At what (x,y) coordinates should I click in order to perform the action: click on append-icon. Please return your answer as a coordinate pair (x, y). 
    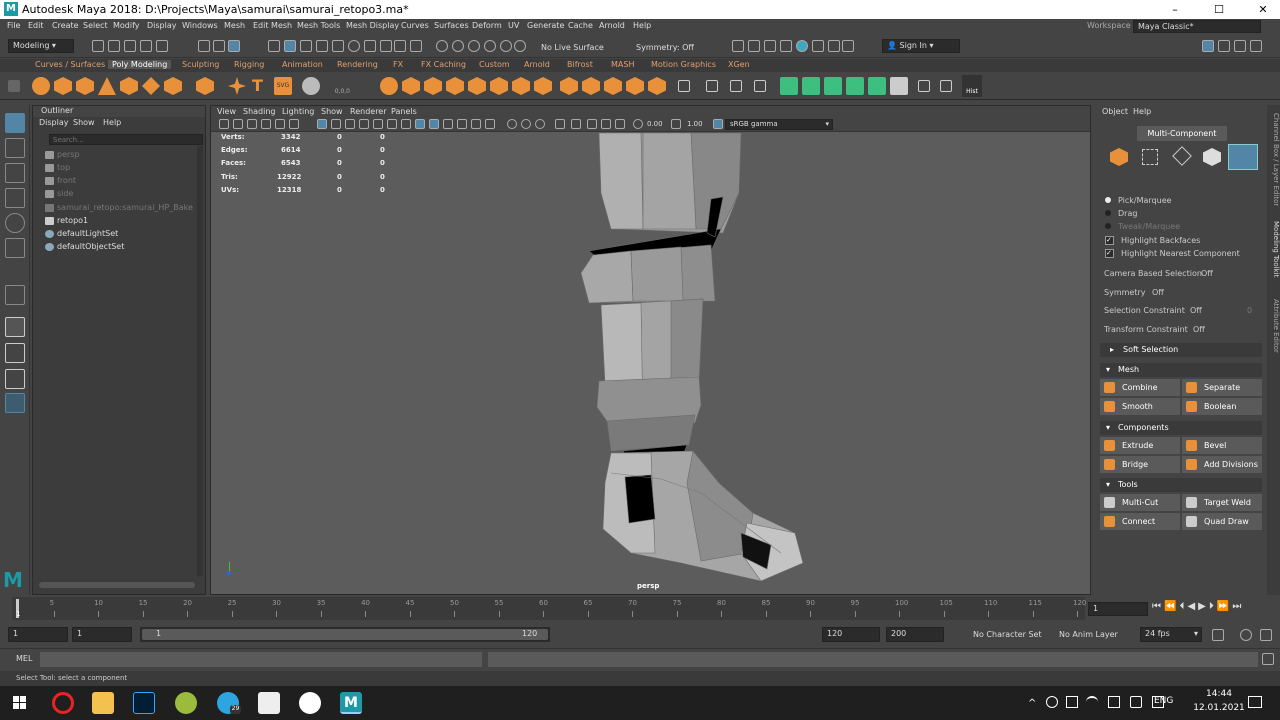
    Looking at the image, I should click on (635, 86).